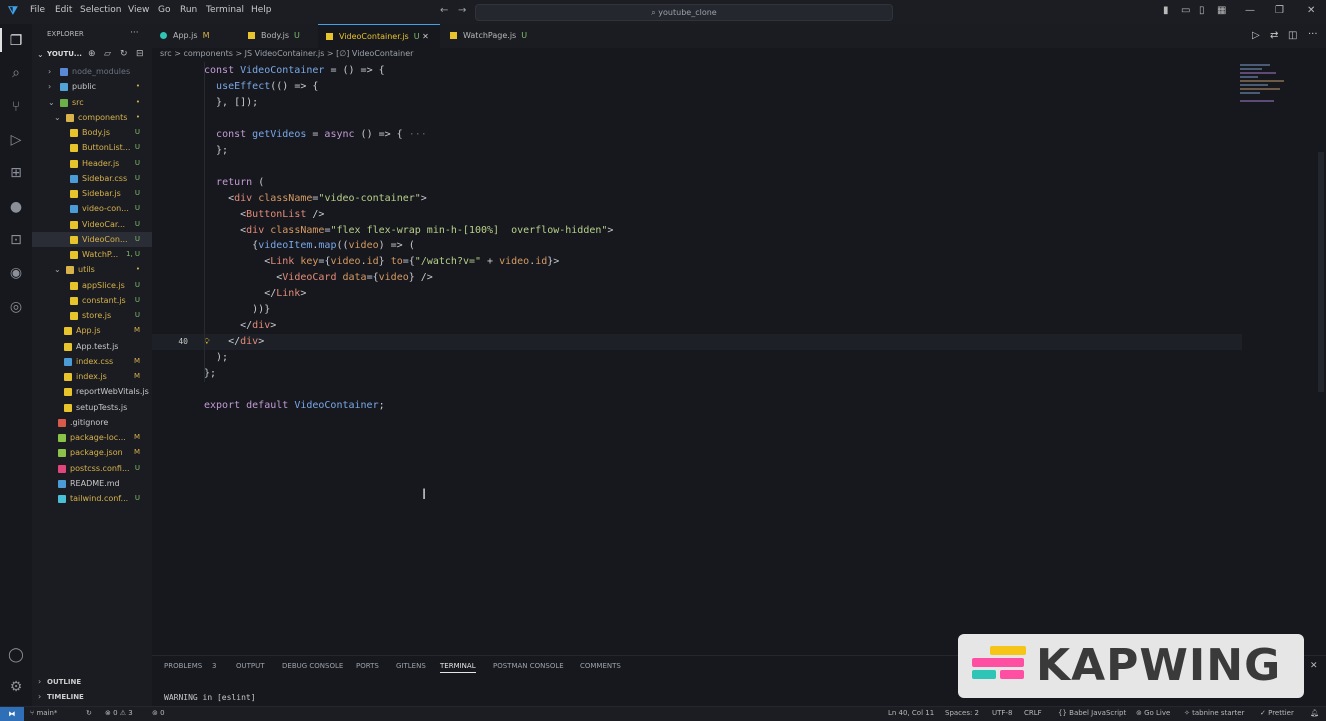 This screenshot has height=721, width=1326. Describe the element at coordinates (1256, 35) in the screenshot. I see `run-icon: ▷` at that location.